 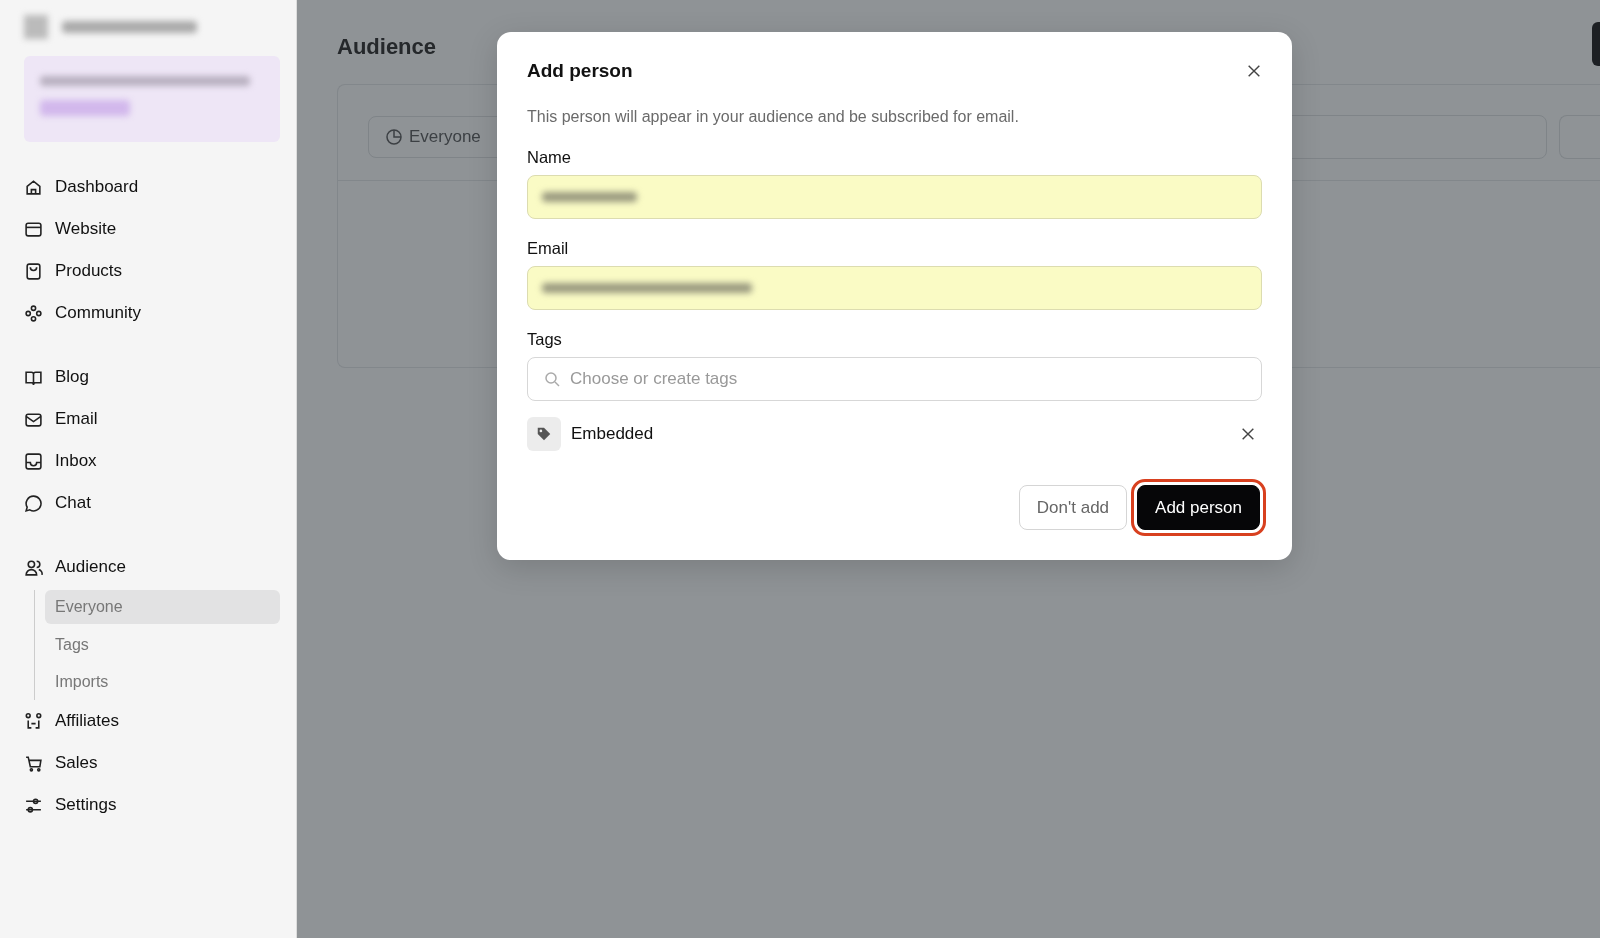 I want to click on tags-field: Choose or create tags, so click(x=894, y=379).